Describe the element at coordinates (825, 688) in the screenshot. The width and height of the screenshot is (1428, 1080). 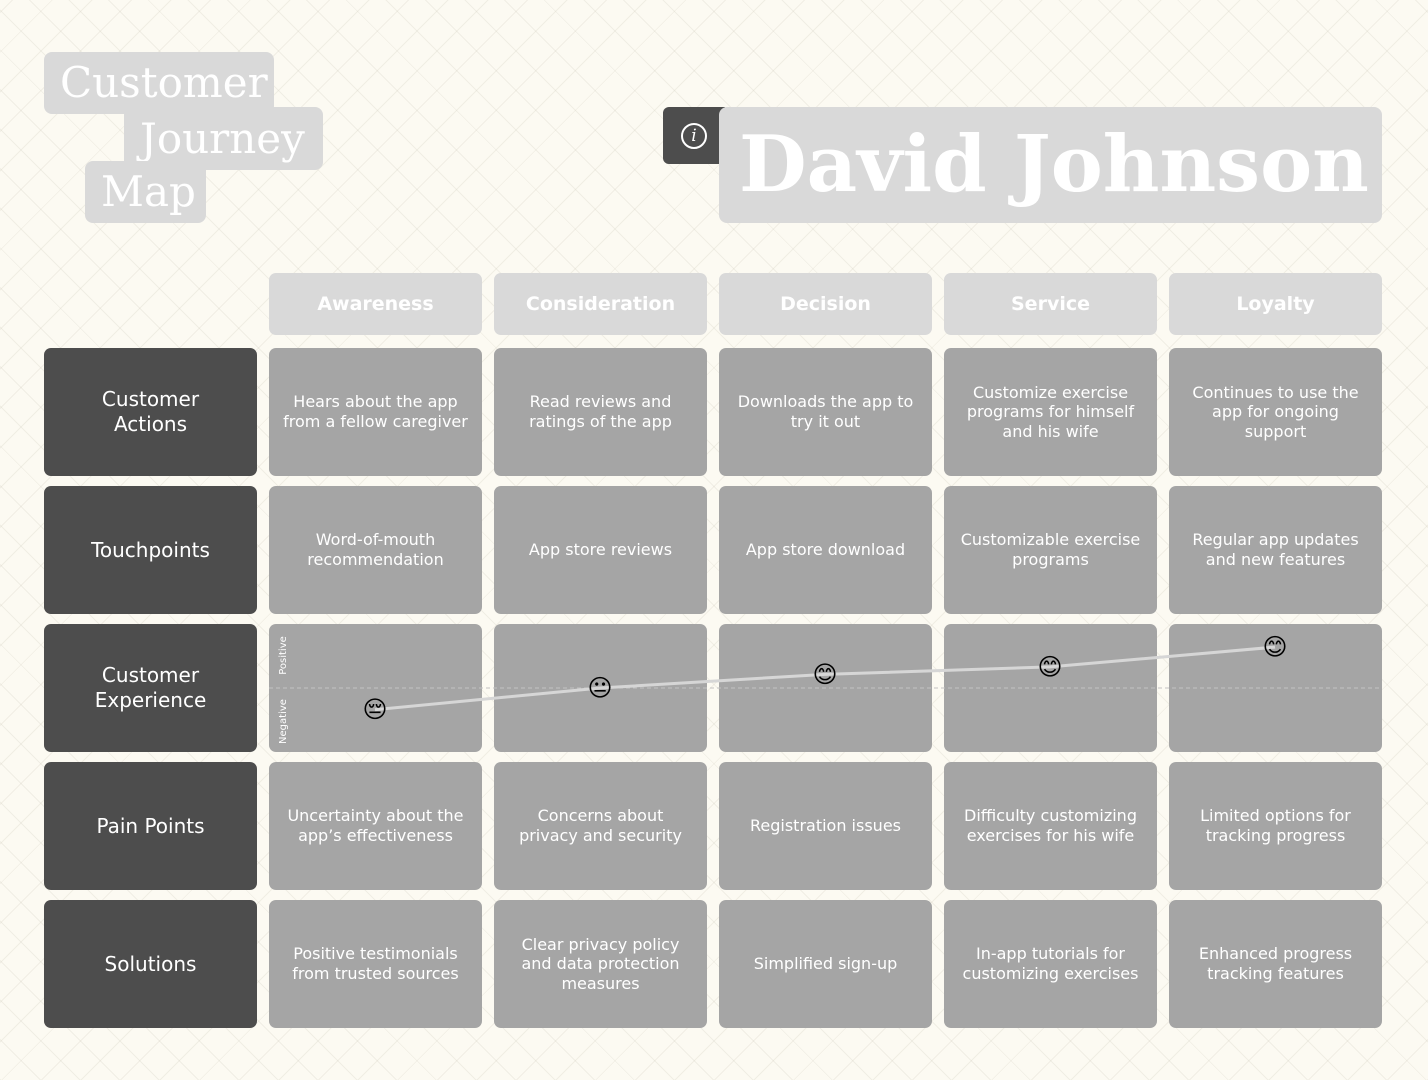
I see `cell-experience-decision` at that location.